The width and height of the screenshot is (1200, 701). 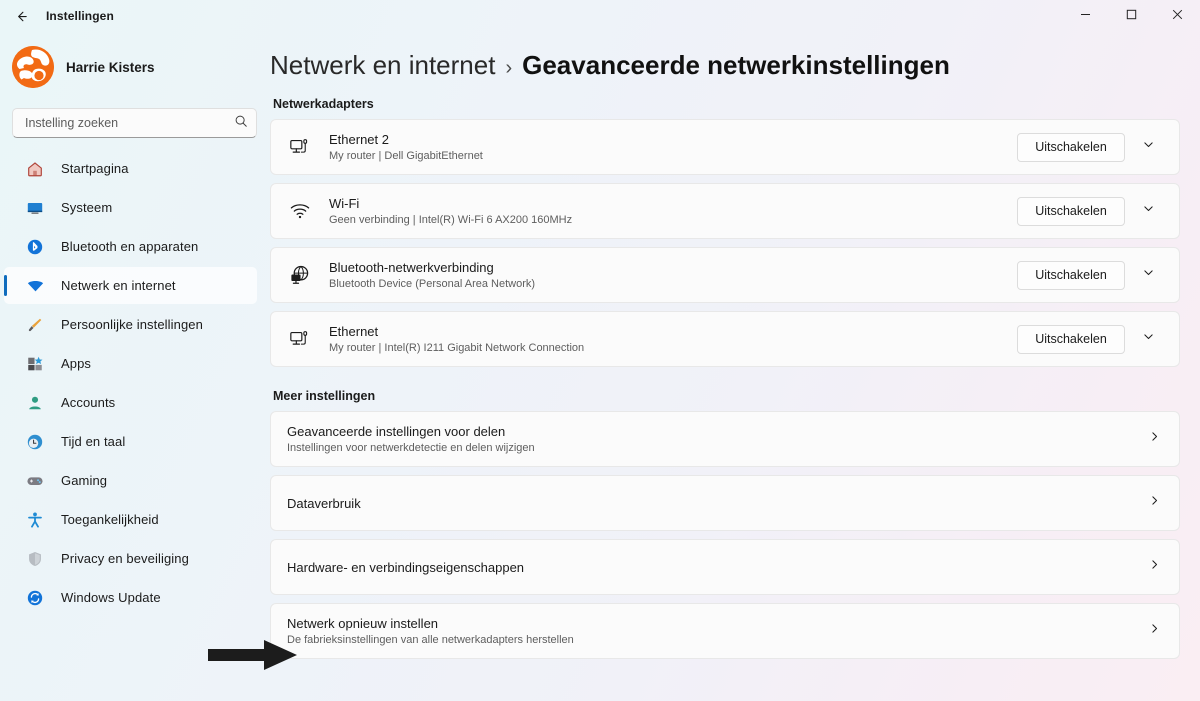 I want to click on minimize-button, so click(x=1085, y=16).